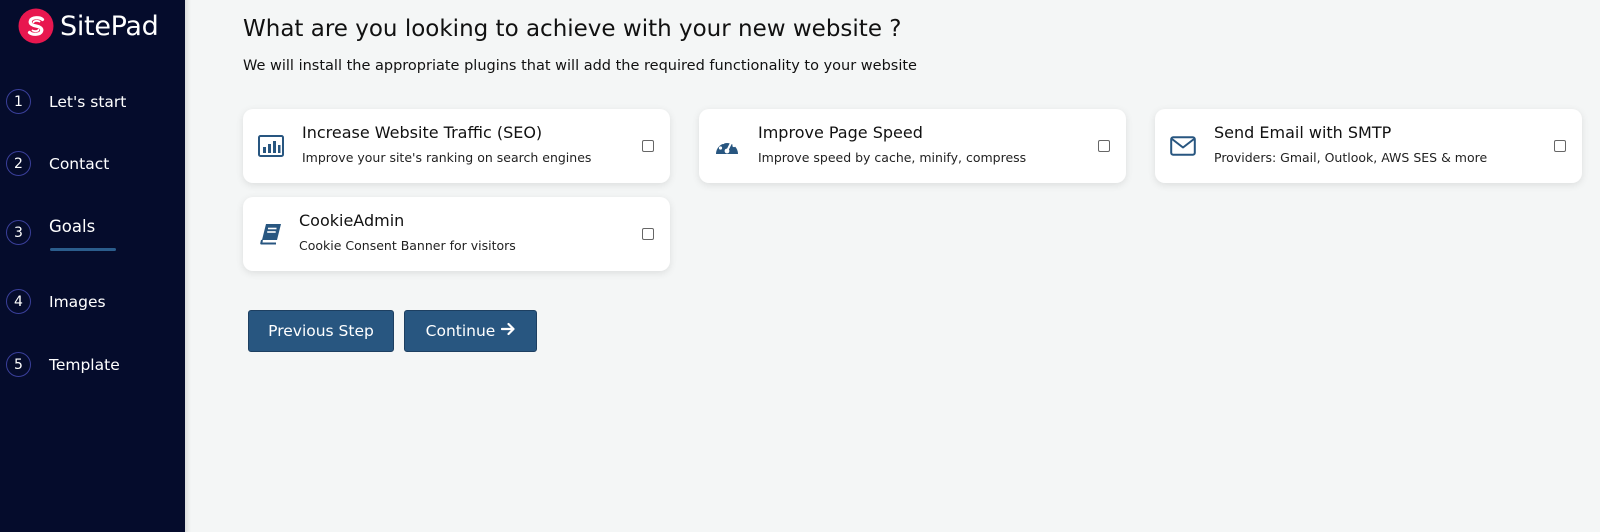  Describe the element at coordinates (422, 132) in the screenshot. I see `goal-title: Increase Website Traffic (SEO)` at that location.